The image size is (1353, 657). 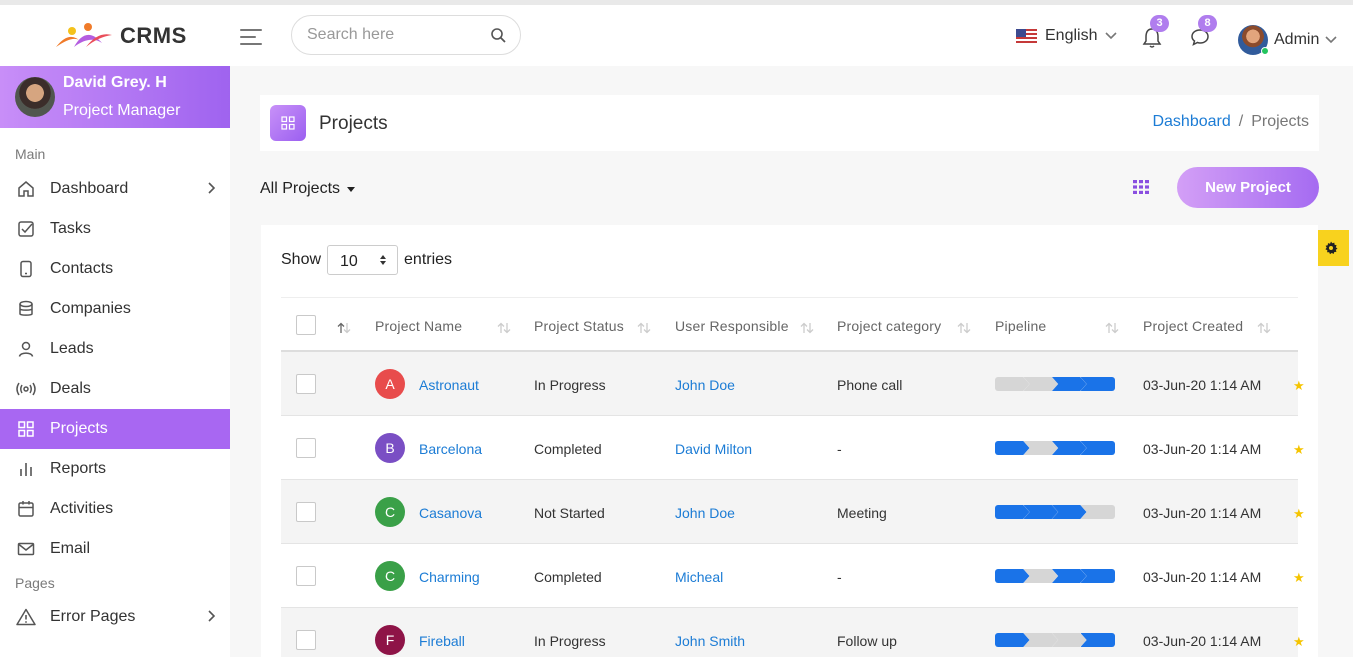 I want to click on column-header-project-status: Project Status, so click(x=579, y=326).